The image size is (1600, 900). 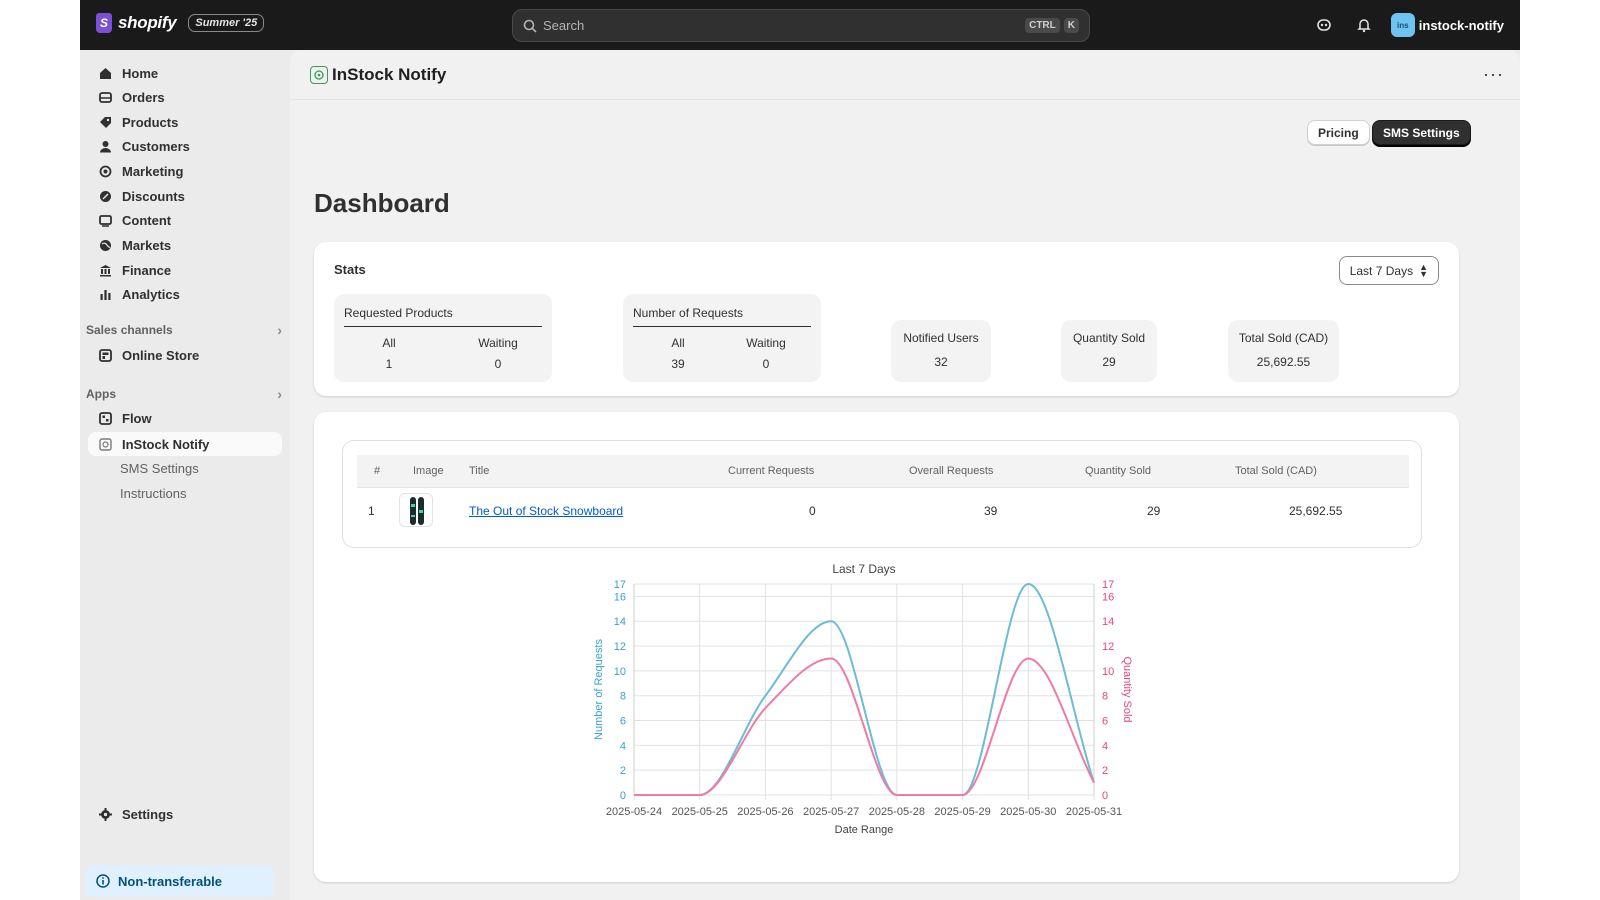 What do you see at coordinates (1283, 362) in the screenshot?
I see `stat-value: 25,692.55` at bounding box center [1283, 362].